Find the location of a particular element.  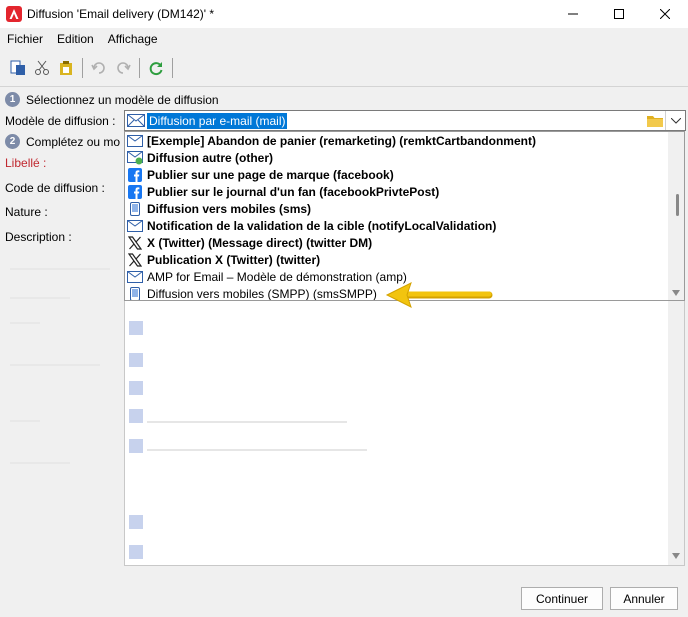

title-bar: Diffusion 'Email delivery (DM142)' * is located at coordinates (344, 14).